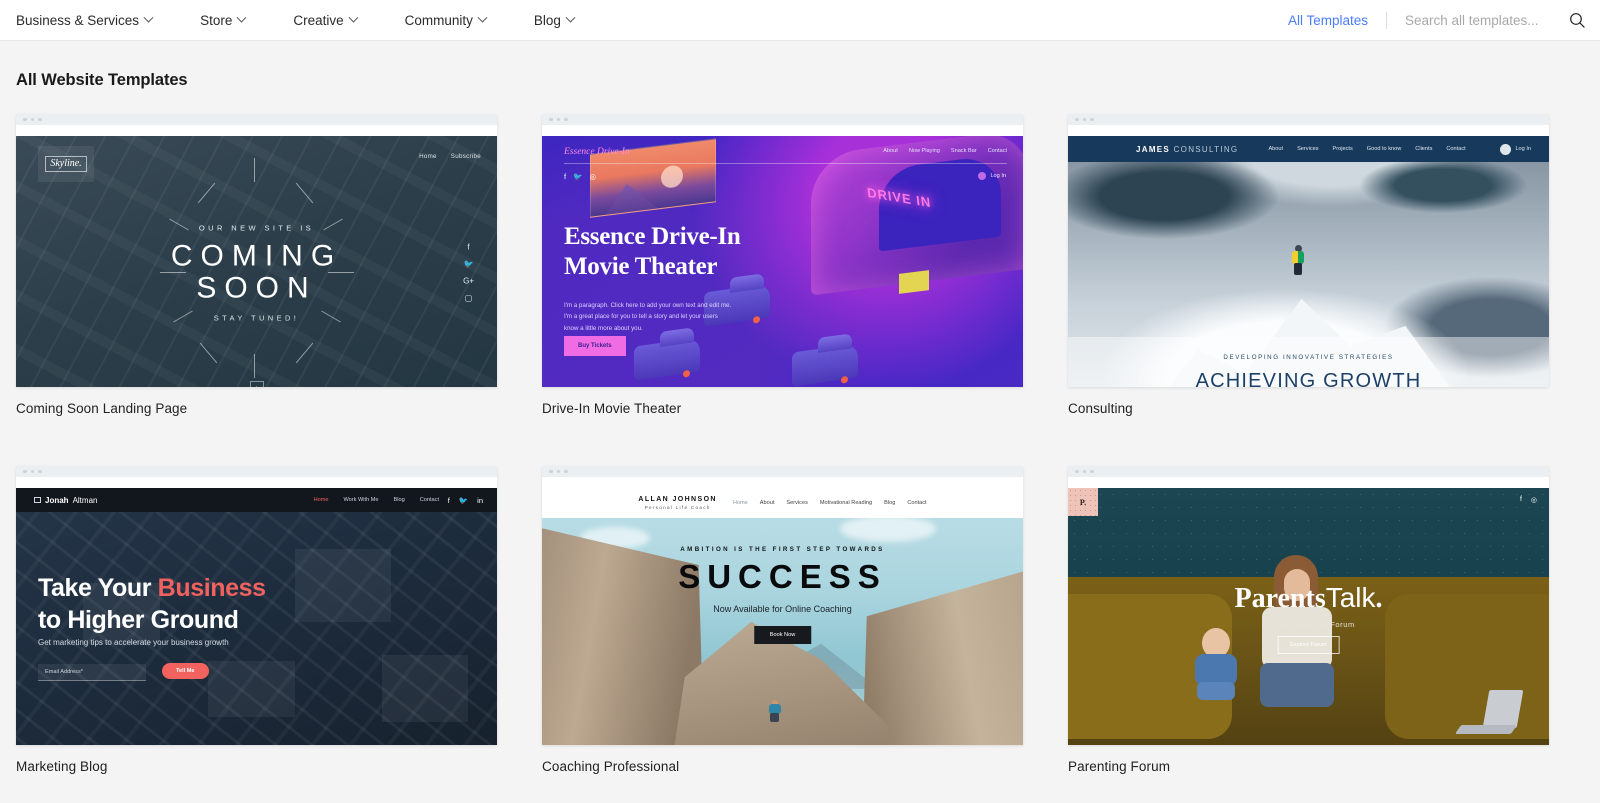 This screenshot has height=803, width=1600. What do you see at coordinates (37, 500) in the screenshot?
I see `logo-mark-icon` at bounding box center [37, 500].